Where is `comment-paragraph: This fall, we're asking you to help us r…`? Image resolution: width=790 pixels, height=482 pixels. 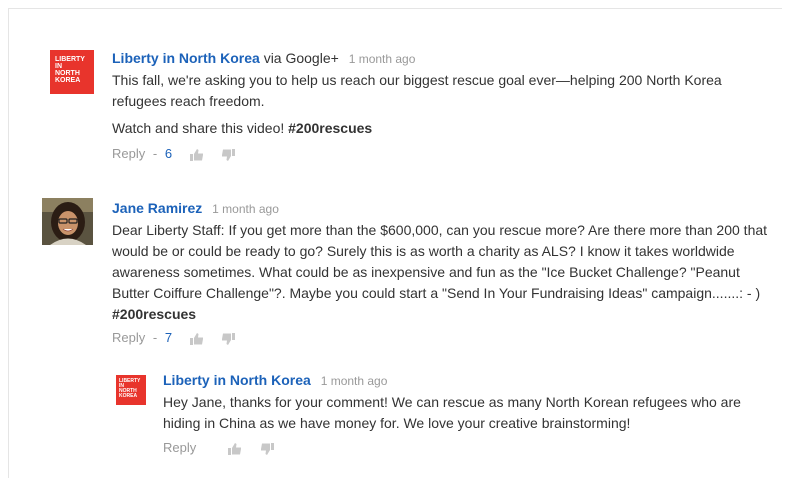
comment-paragraph: This fall, we're asking you to help us r… is located at coordinates (417, 90).